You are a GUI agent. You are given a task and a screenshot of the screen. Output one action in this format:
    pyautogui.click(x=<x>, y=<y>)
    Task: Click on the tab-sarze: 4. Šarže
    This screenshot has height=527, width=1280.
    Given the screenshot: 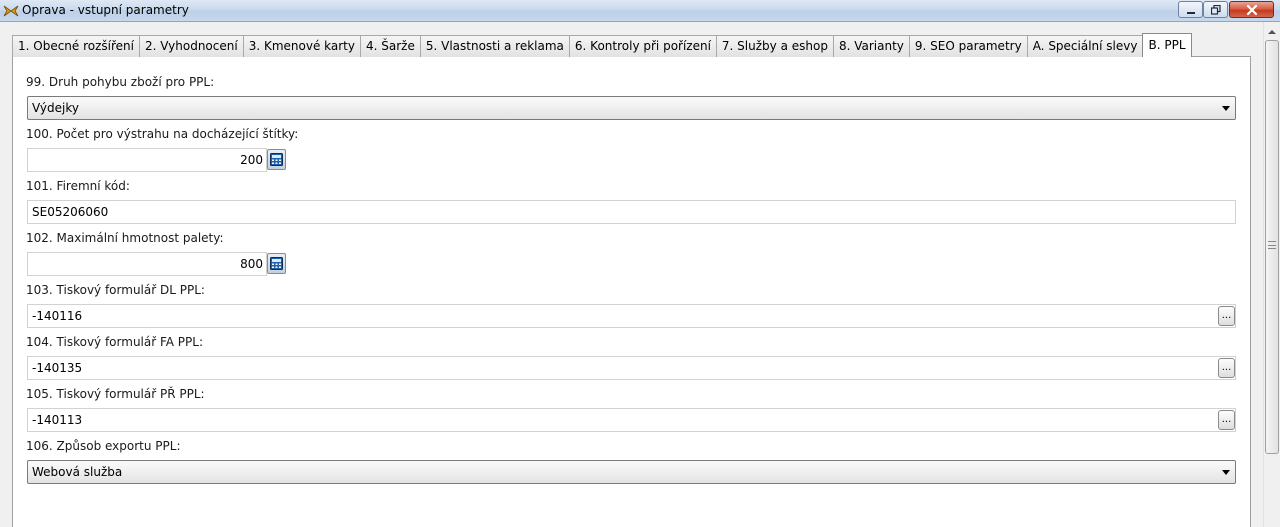 What is the action you would take?
    pyautogui.click(x=390, y=46)
    